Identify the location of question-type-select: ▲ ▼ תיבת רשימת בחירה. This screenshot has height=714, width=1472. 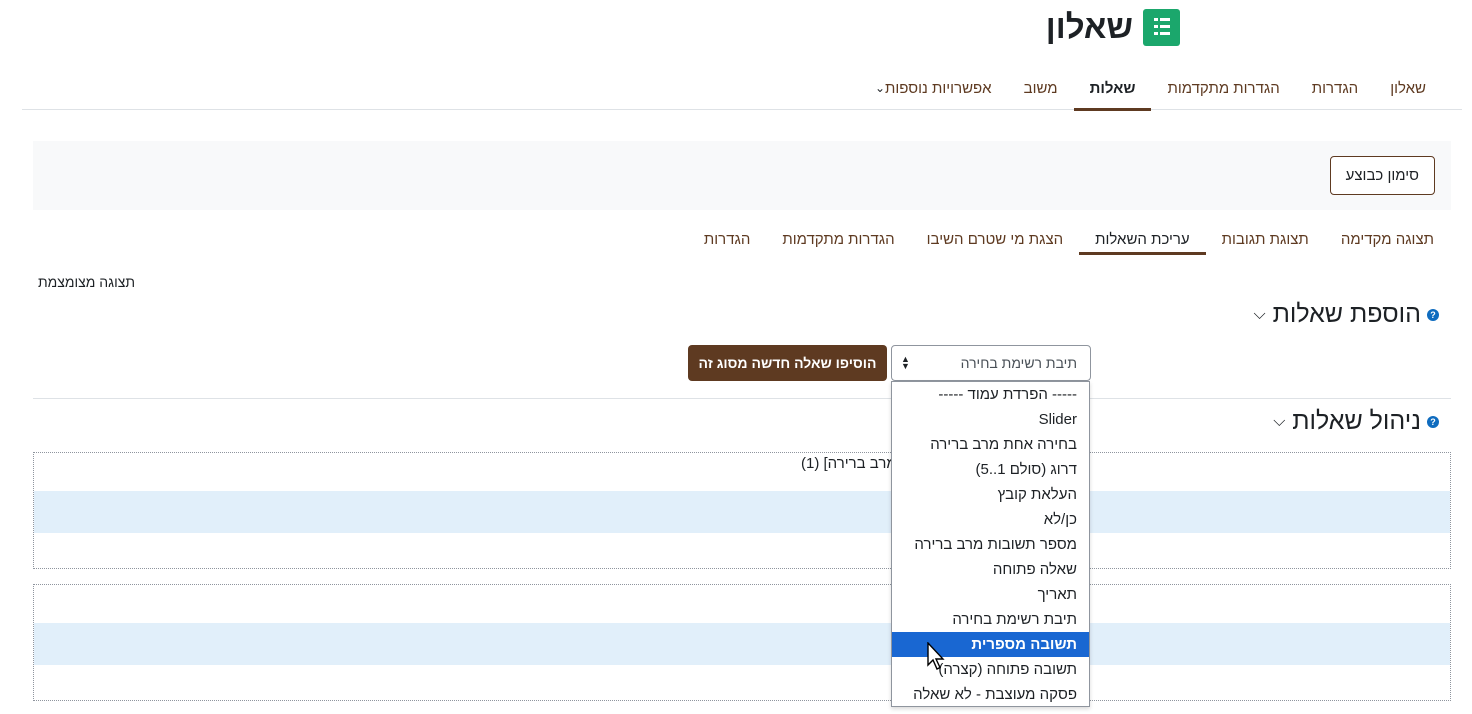
(991, 363).